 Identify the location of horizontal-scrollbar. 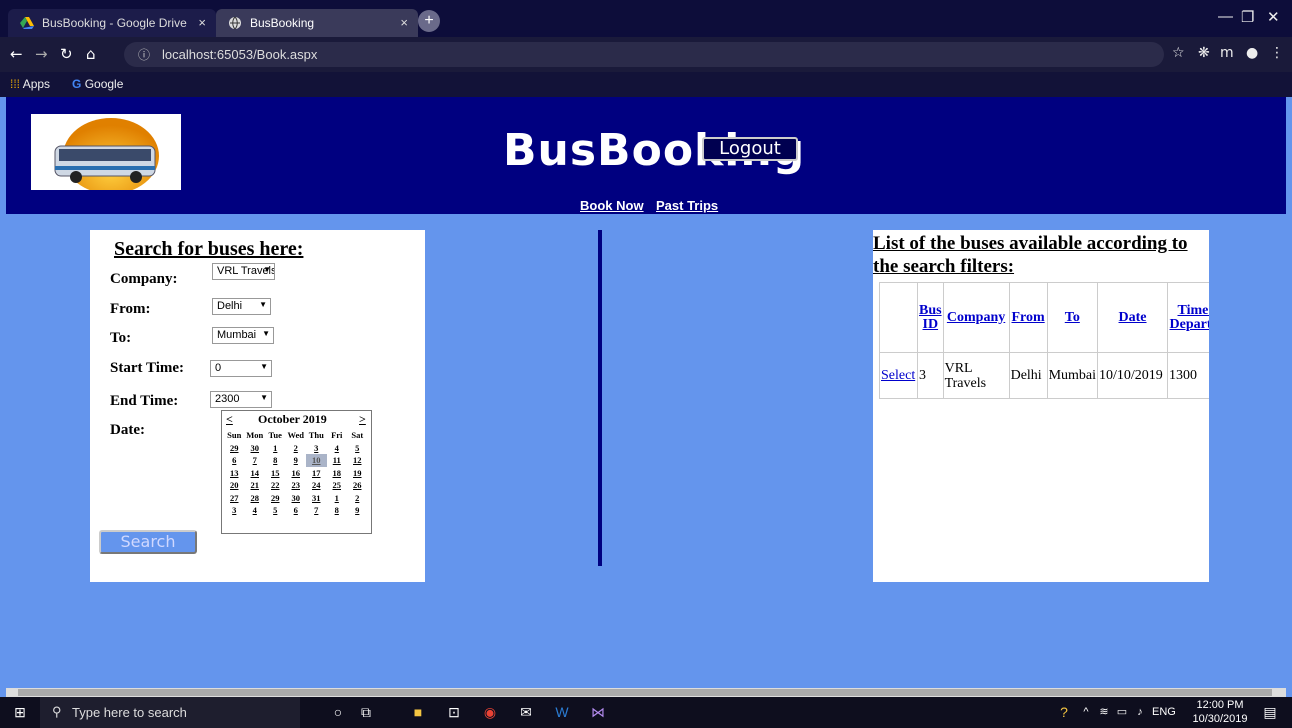
(646, 692).